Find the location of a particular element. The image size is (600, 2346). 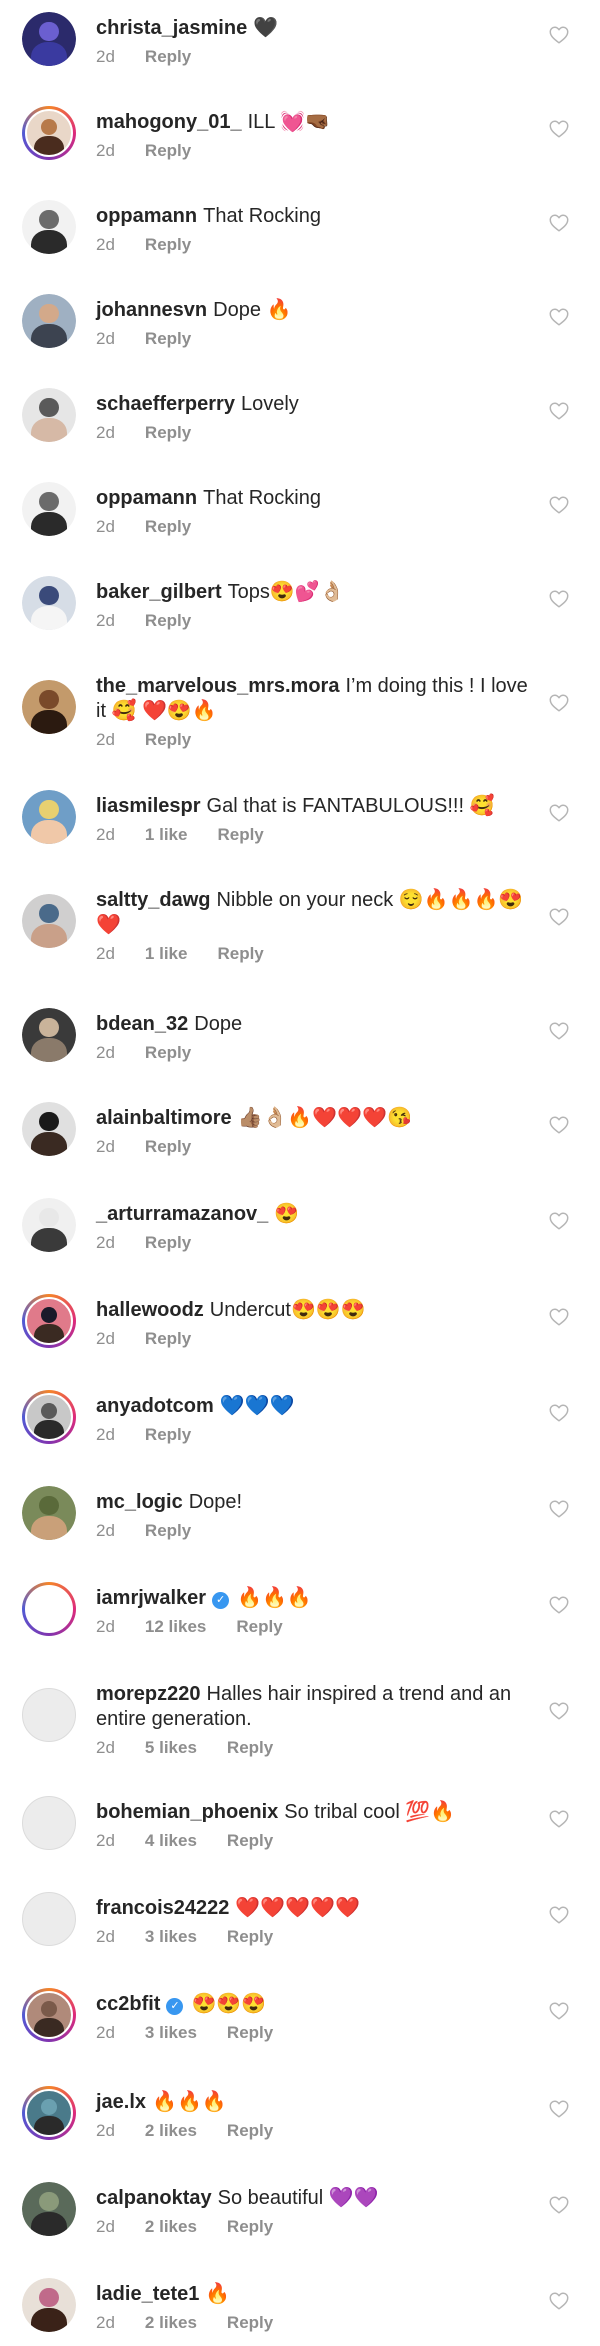

username-link: schaefferperry is located at coordinates (165, 404).